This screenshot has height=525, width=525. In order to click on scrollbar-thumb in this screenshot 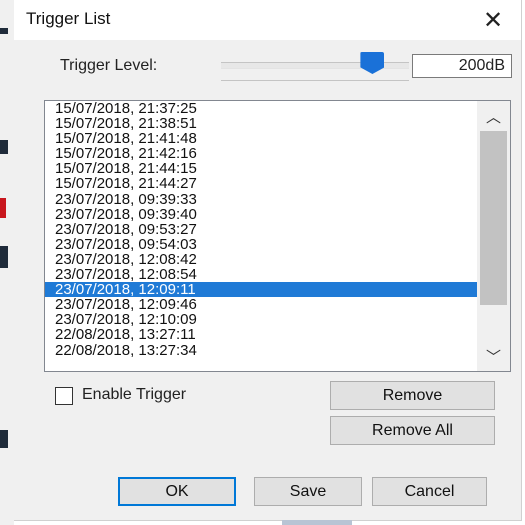, I will do `click(493, 218)`.